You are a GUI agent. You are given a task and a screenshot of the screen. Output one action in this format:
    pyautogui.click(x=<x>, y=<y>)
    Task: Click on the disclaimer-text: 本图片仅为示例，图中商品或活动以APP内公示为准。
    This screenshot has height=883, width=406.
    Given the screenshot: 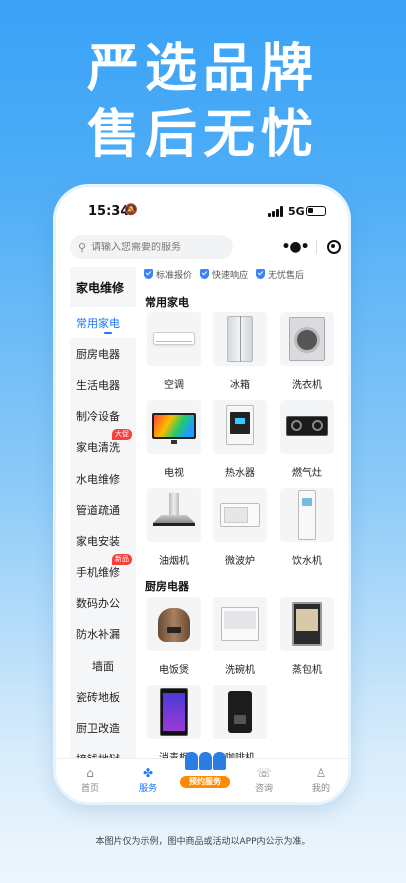 What is the action you would take?
    pyautogui.click(x=203, y=842)
    